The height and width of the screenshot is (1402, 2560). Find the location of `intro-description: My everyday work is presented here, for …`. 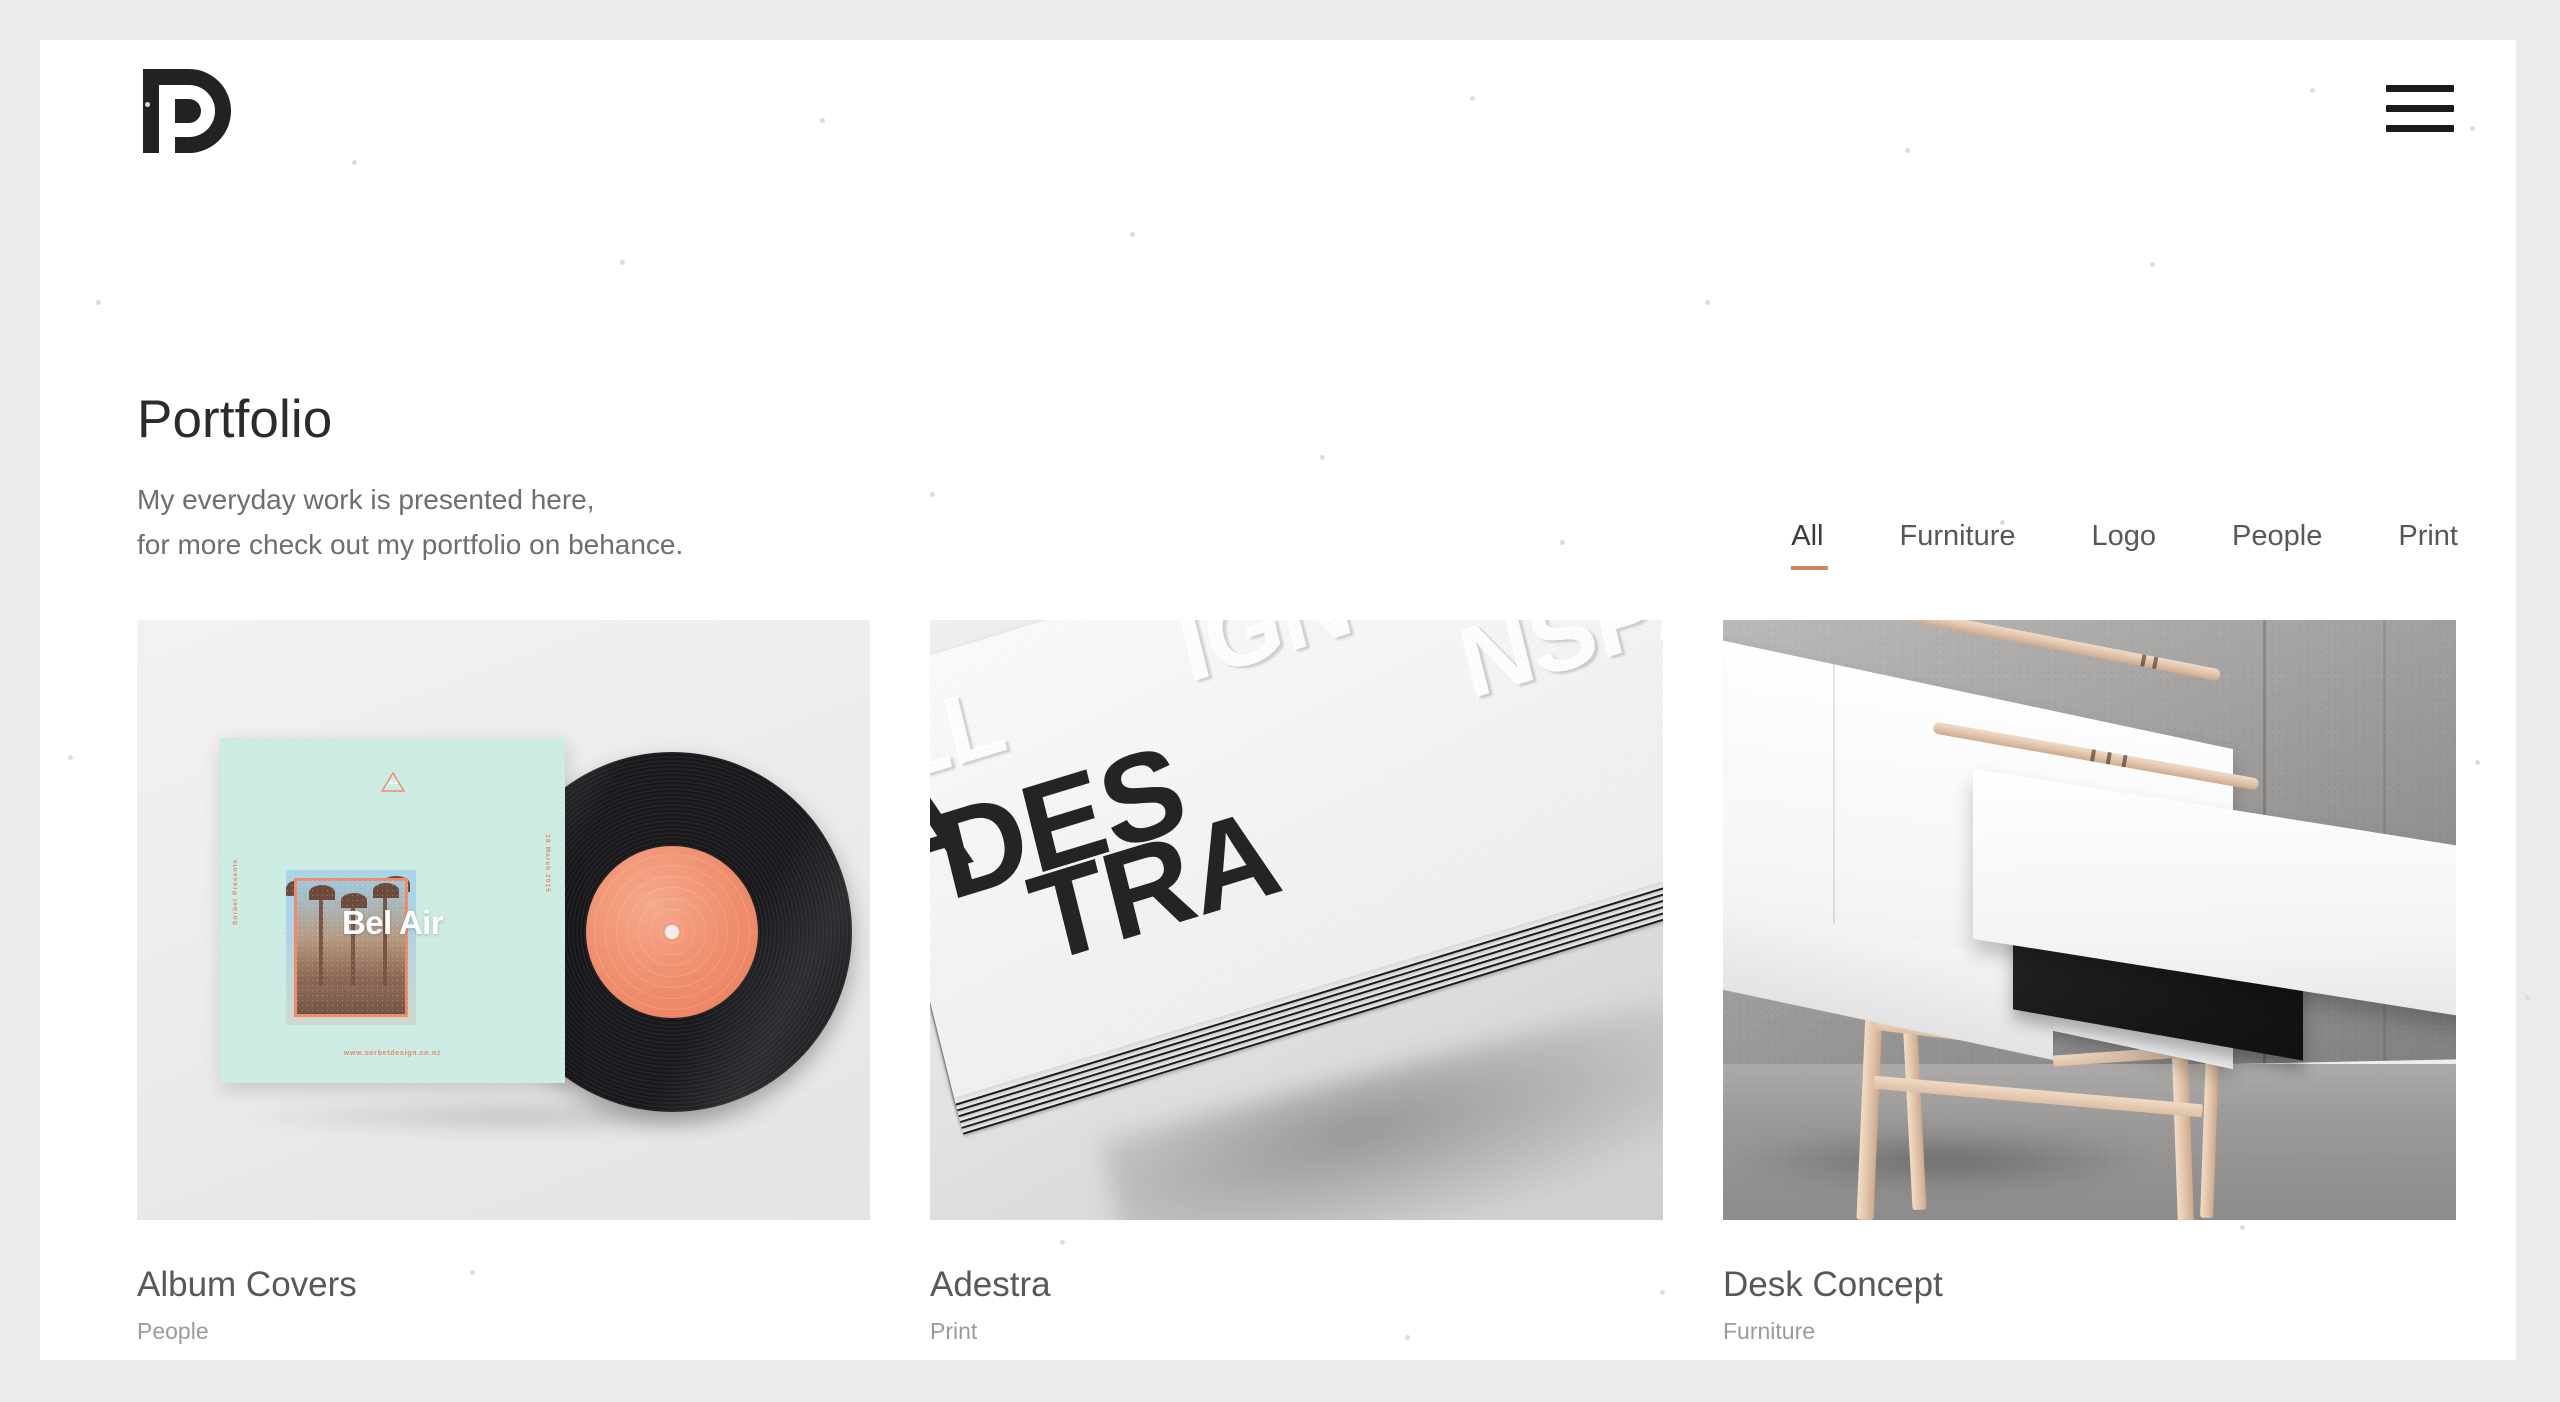

intro-description: My everyday work is presented here, for … is located at coordinates (687, 522).